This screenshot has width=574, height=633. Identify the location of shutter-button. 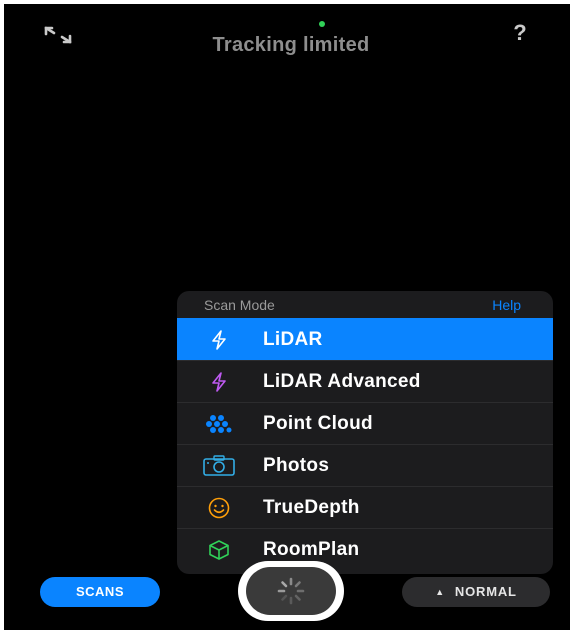
(291, 591).